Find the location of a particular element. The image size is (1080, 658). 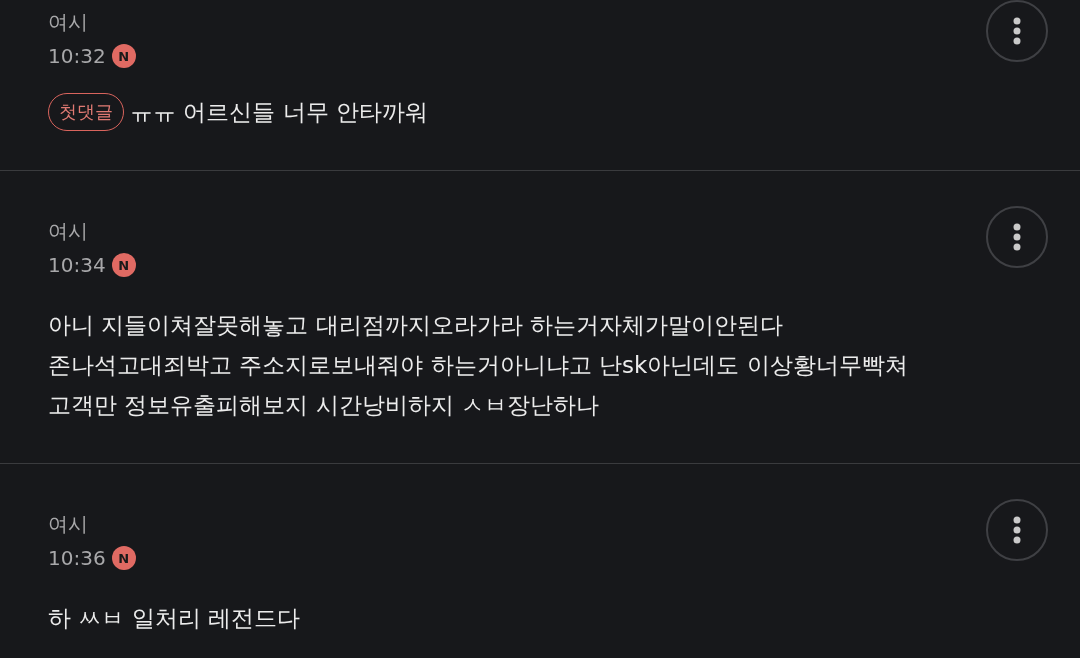

comment-text: ㅠㅠ 어르신들 너무 안타까워 is located at coordinates (279, 112).